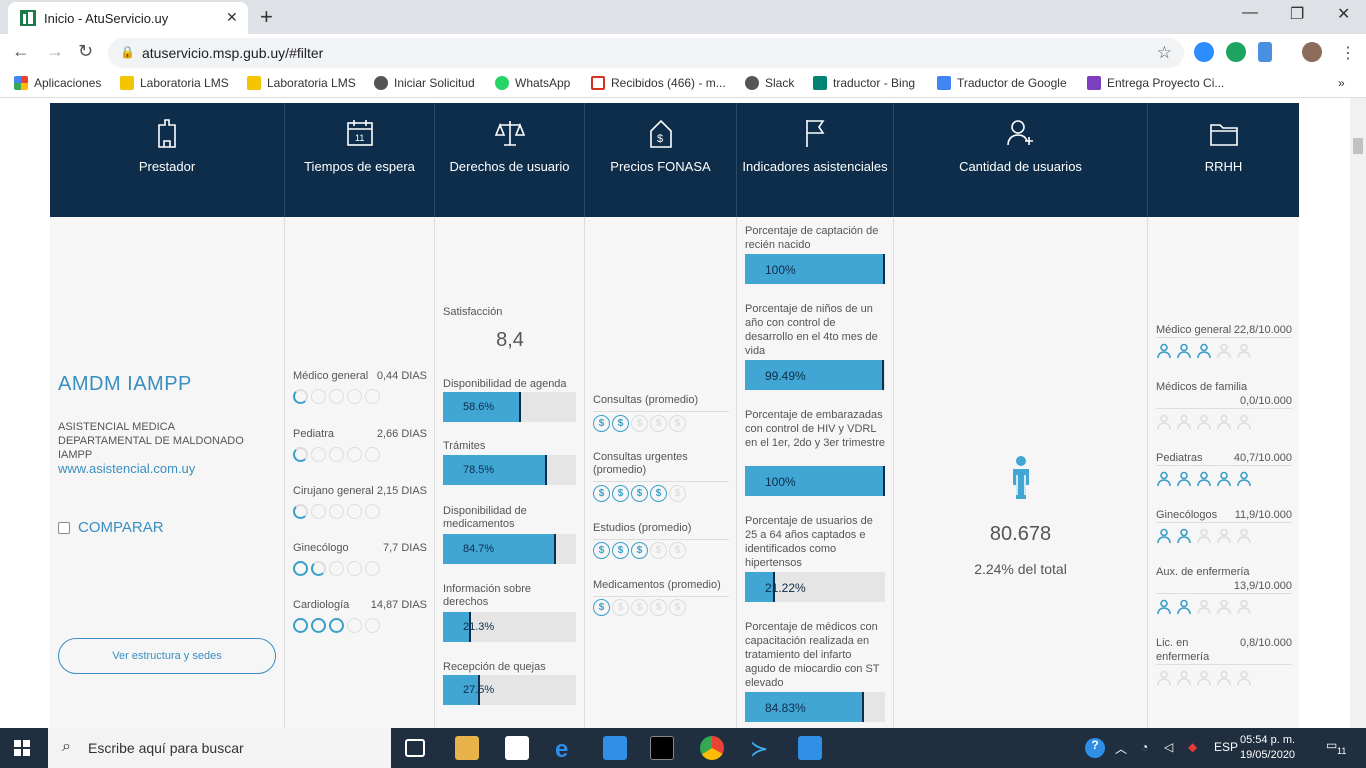  Describe the element at coordinates (1348, 53) in the screenshot. I see `browser-menu-icon: ⋮` at that location.